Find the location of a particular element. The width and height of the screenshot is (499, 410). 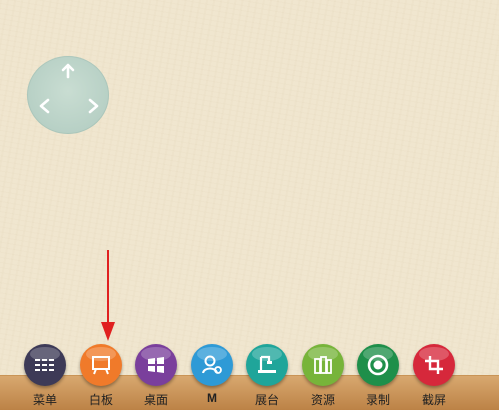

dock-item-menu: 菜单 is located at coordinates (45, 377).